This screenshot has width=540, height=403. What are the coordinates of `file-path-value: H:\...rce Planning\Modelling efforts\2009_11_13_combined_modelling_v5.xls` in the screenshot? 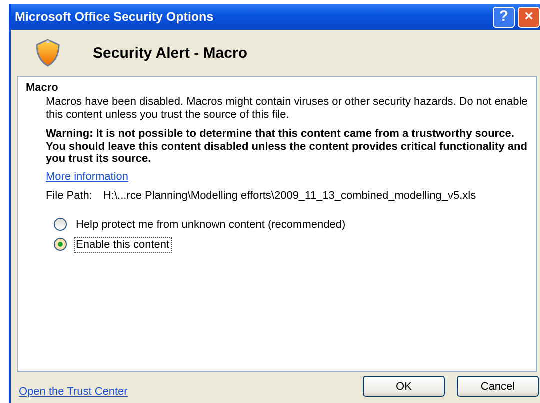 It's located at (289, 196).